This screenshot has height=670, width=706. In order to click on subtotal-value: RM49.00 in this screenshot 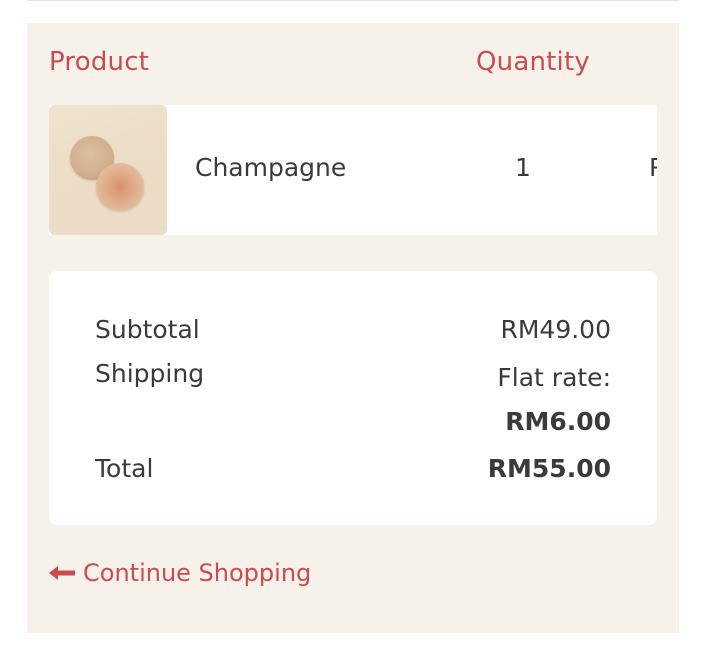, I will do `click(555, 329)`.